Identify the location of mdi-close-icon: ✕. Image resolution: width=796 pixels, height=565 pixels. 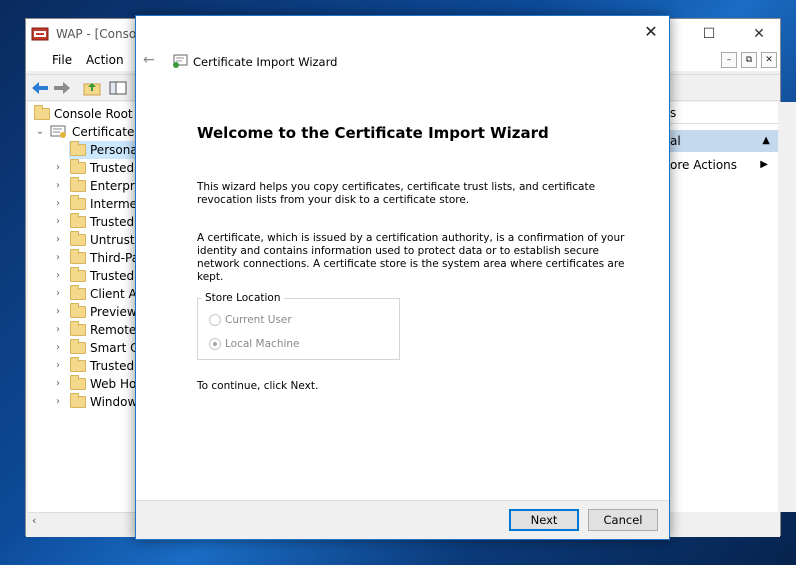
(769, 60).